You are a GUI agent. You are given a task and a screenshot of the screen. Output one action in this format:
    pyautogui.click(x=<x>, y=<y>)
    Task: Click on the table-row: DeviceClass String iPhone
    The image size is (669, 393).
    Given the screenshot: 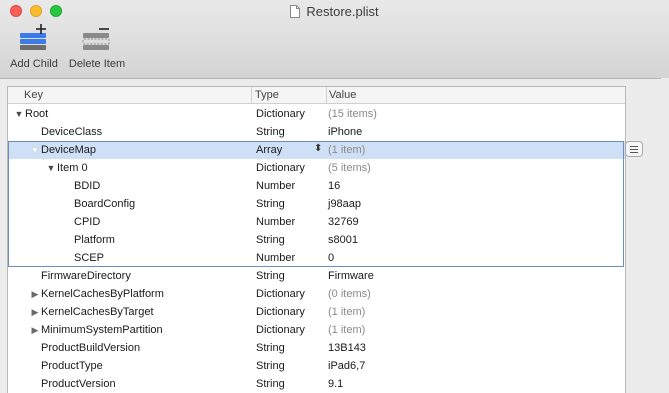 What is the action you would take?
    pyautogui.click(x=316, y=132)
    